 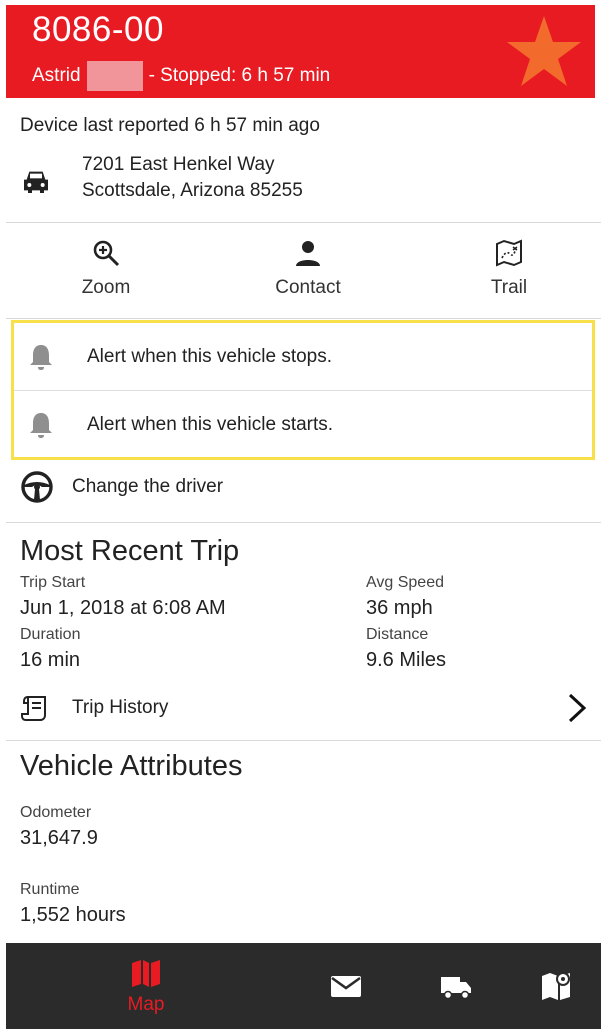 What do you see at coordinates (37, 487) in the screenshot?
I see `steering-wheel-icon` at bounding box center [37, 487].